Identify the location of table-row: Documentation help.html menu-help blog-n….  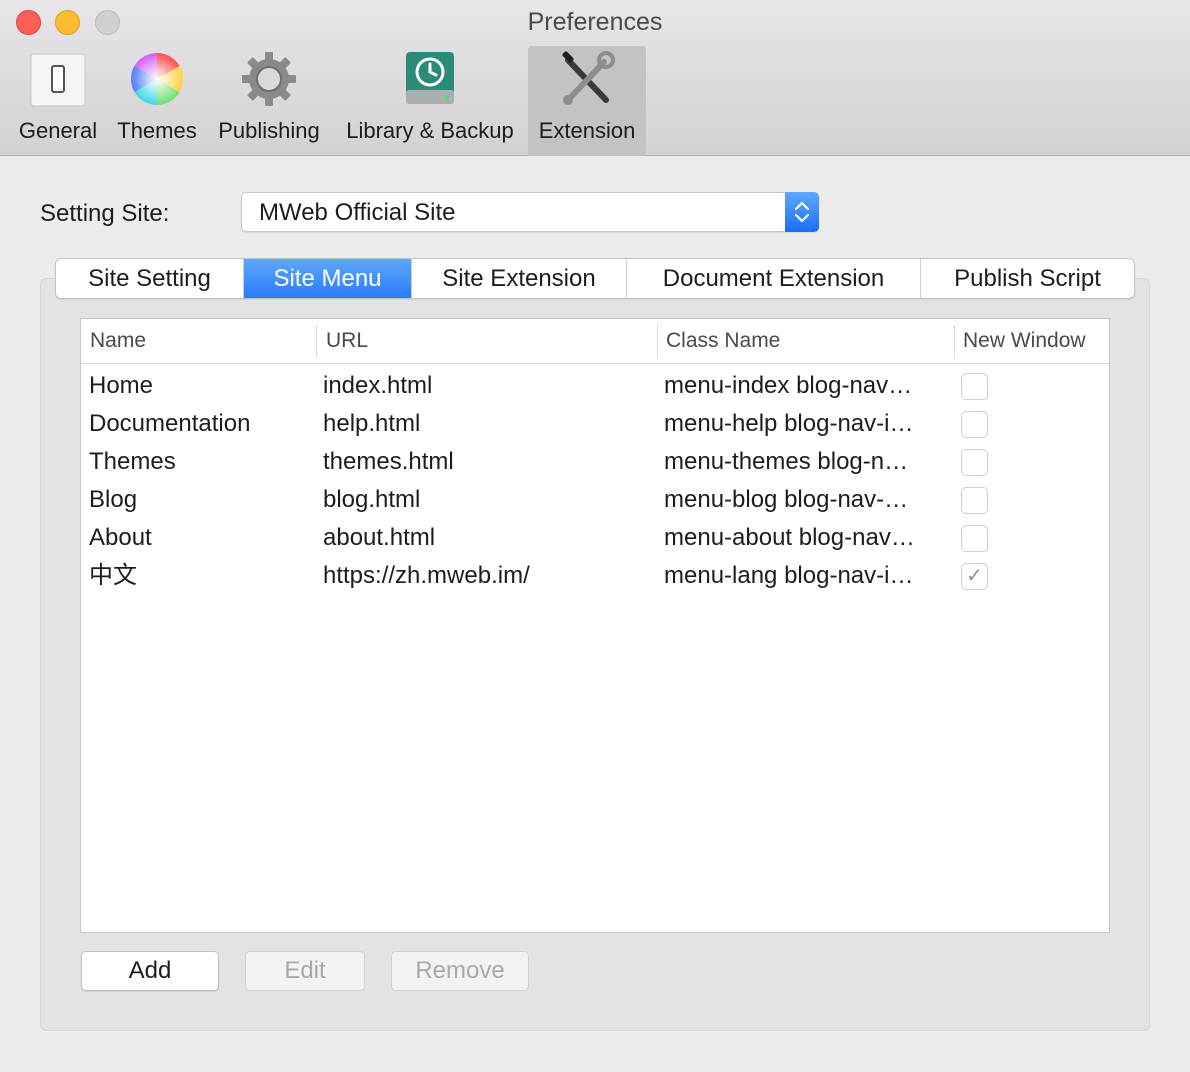
(595, 424).